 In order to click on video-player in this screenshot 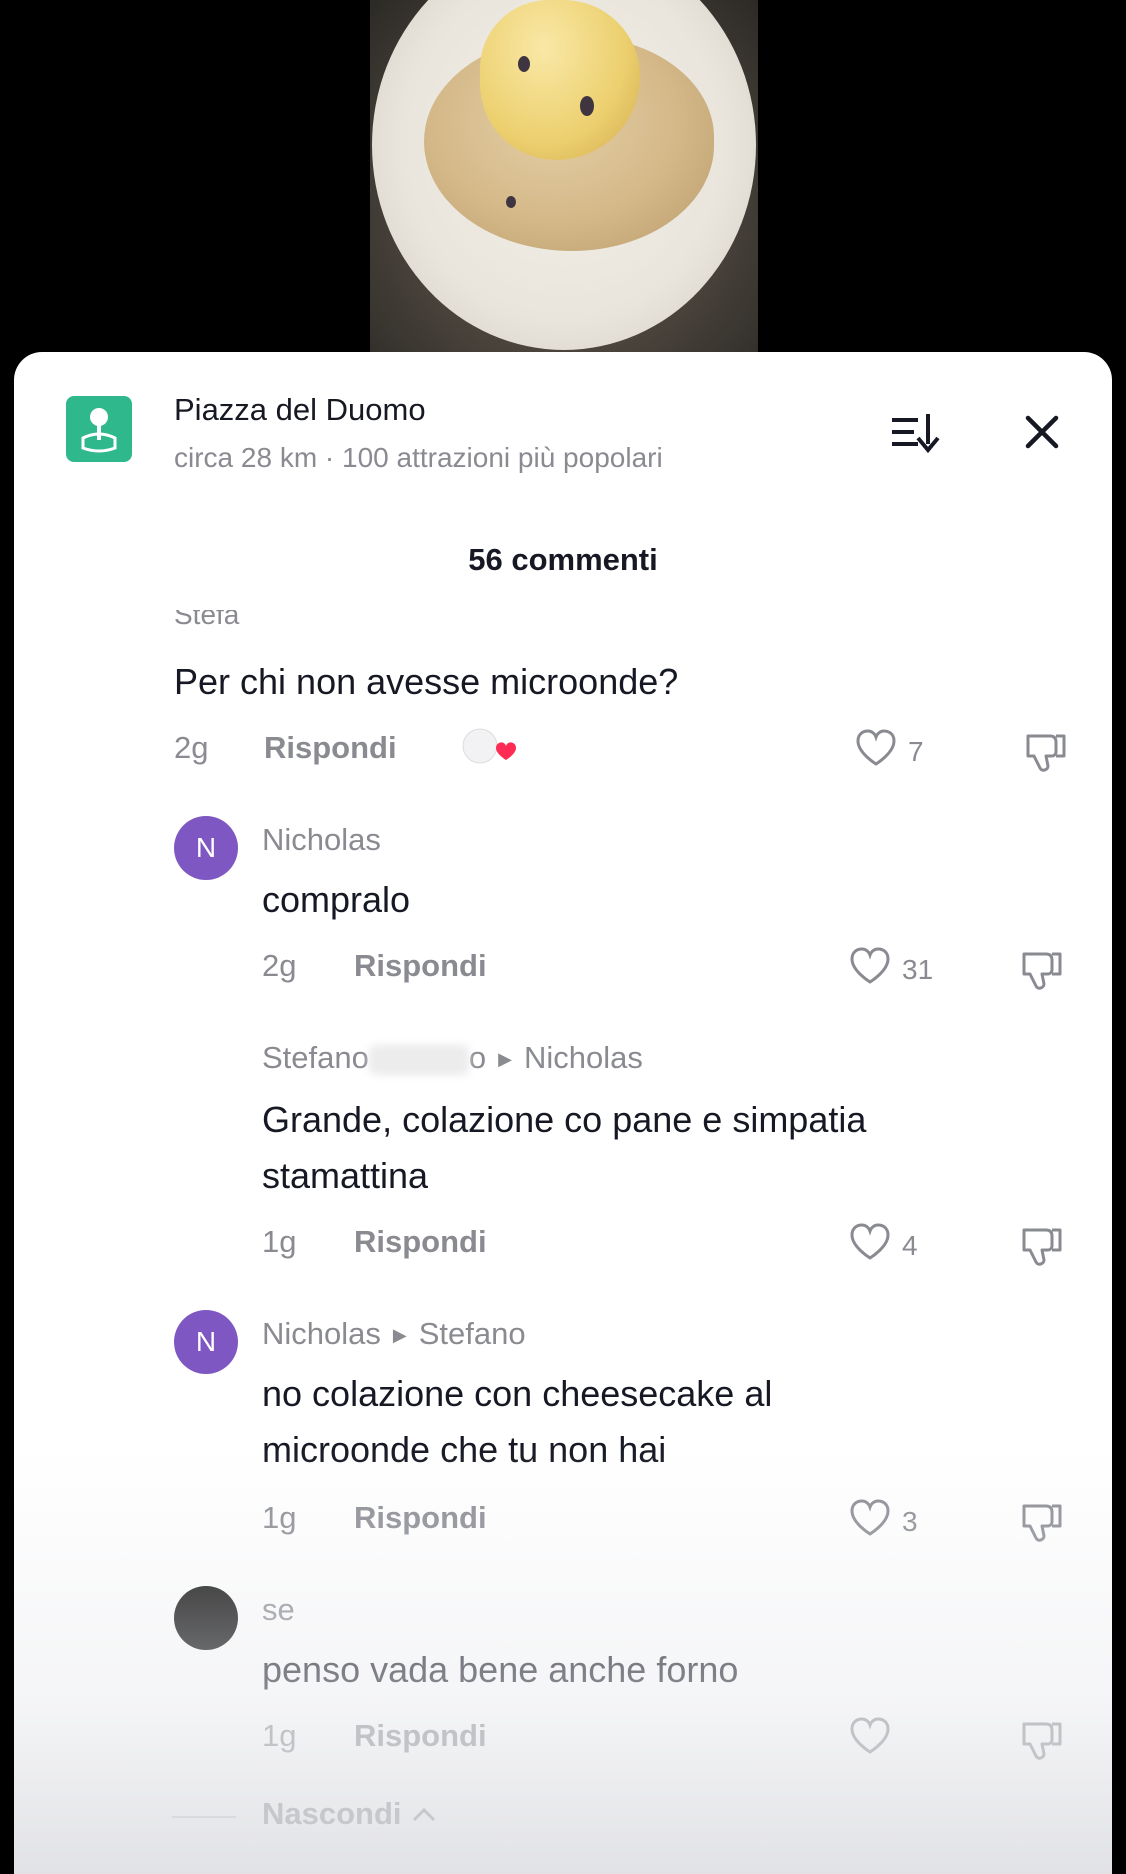, I will do `click(564, 180)`.